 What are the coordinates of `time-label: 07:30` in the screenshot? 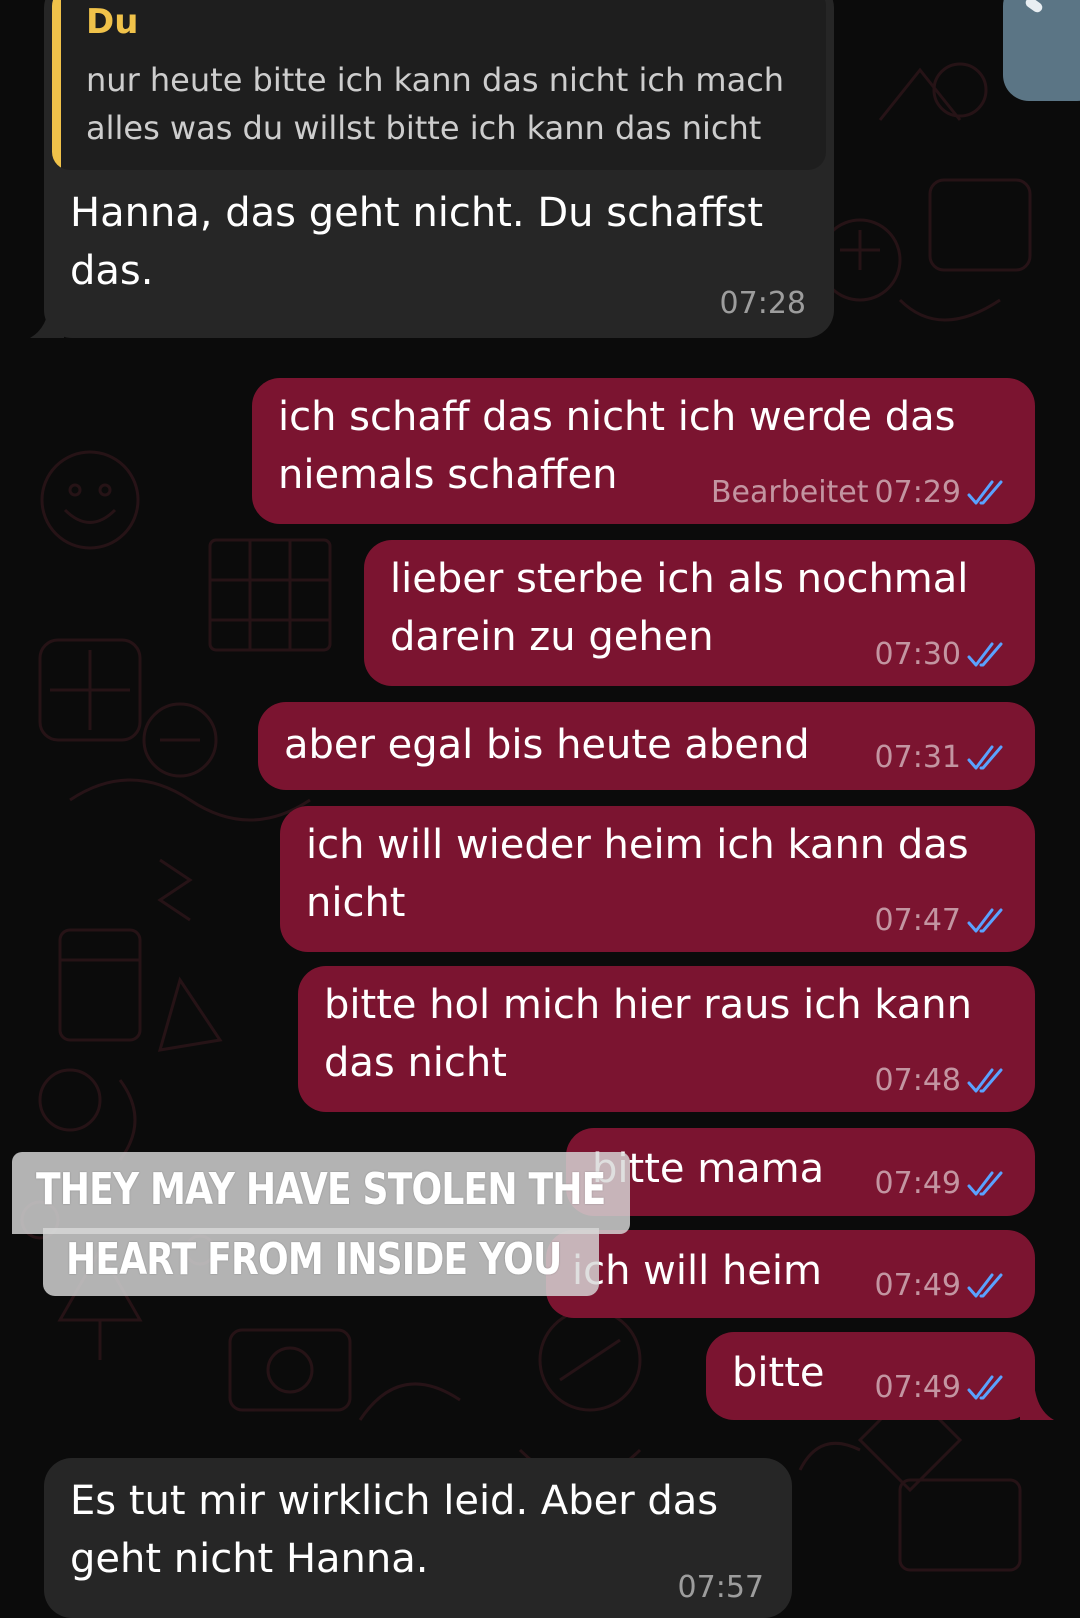 It's located at (917, 654).